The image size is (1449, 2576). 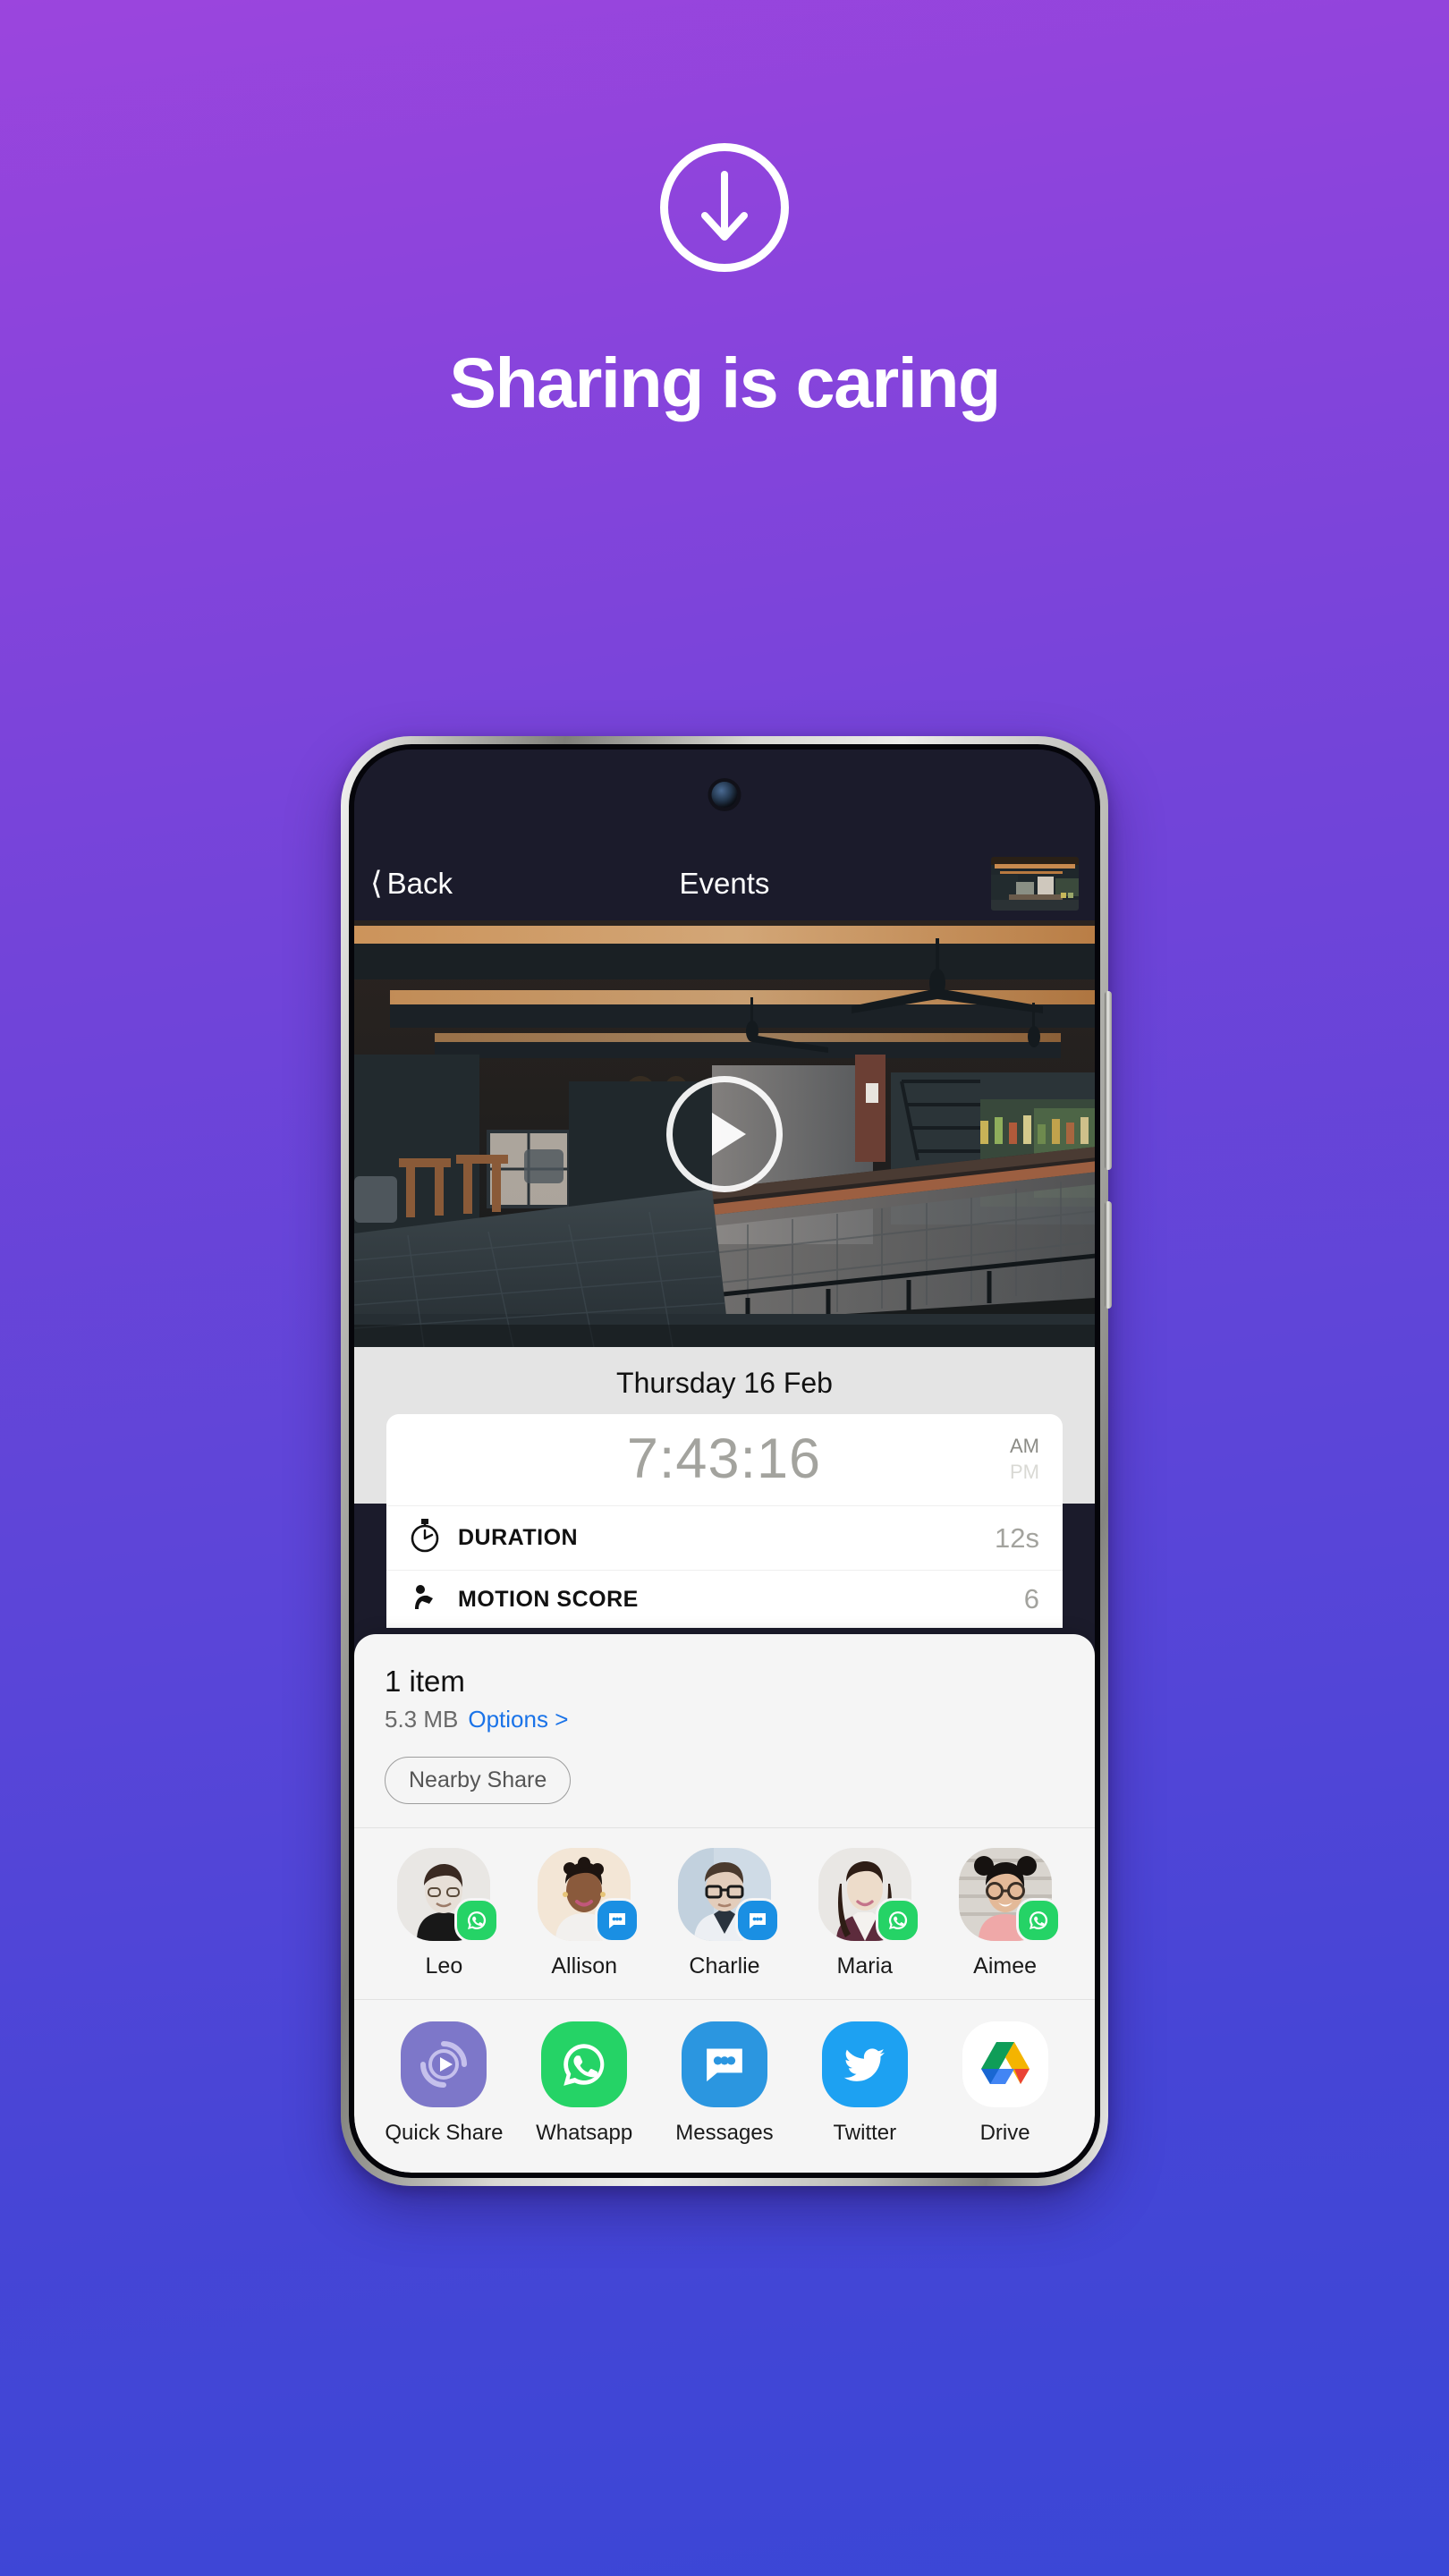 What do you see at coordinates (425, 1599) in the screenshot?
I see `motion-icon` at bounding box center [425, 1599].